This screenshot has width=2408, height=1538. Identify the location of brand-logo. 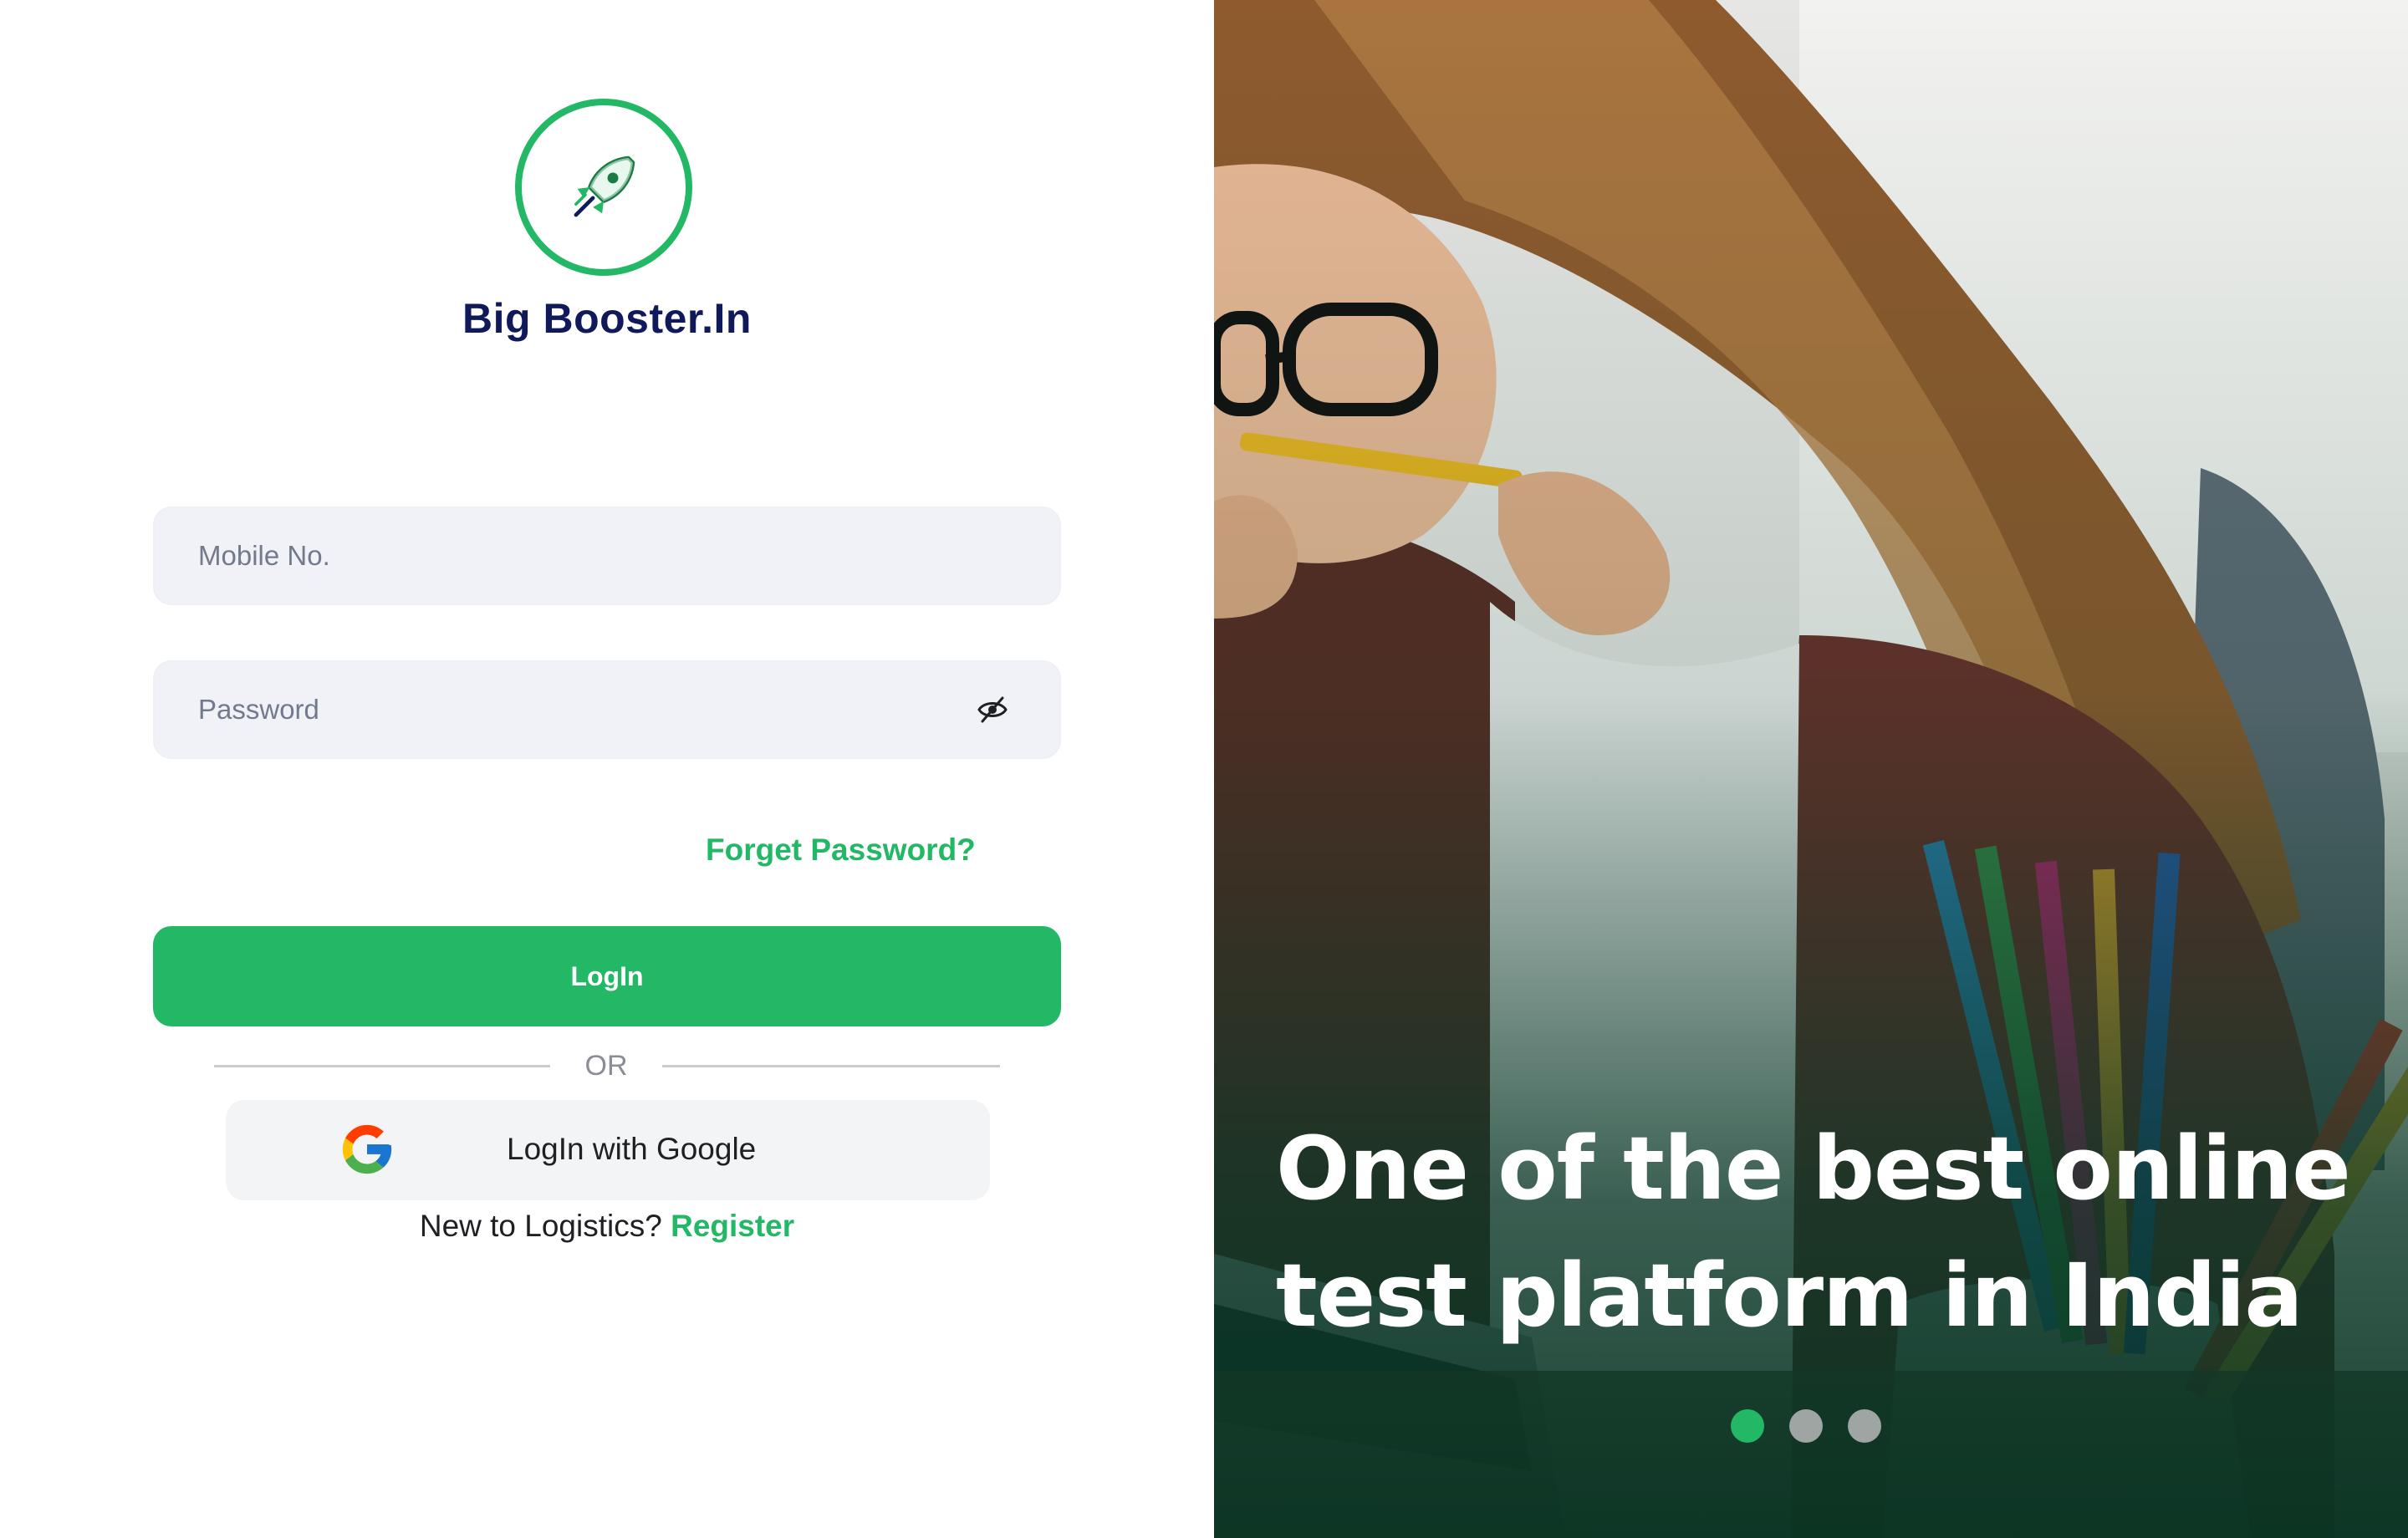
(604, 188).